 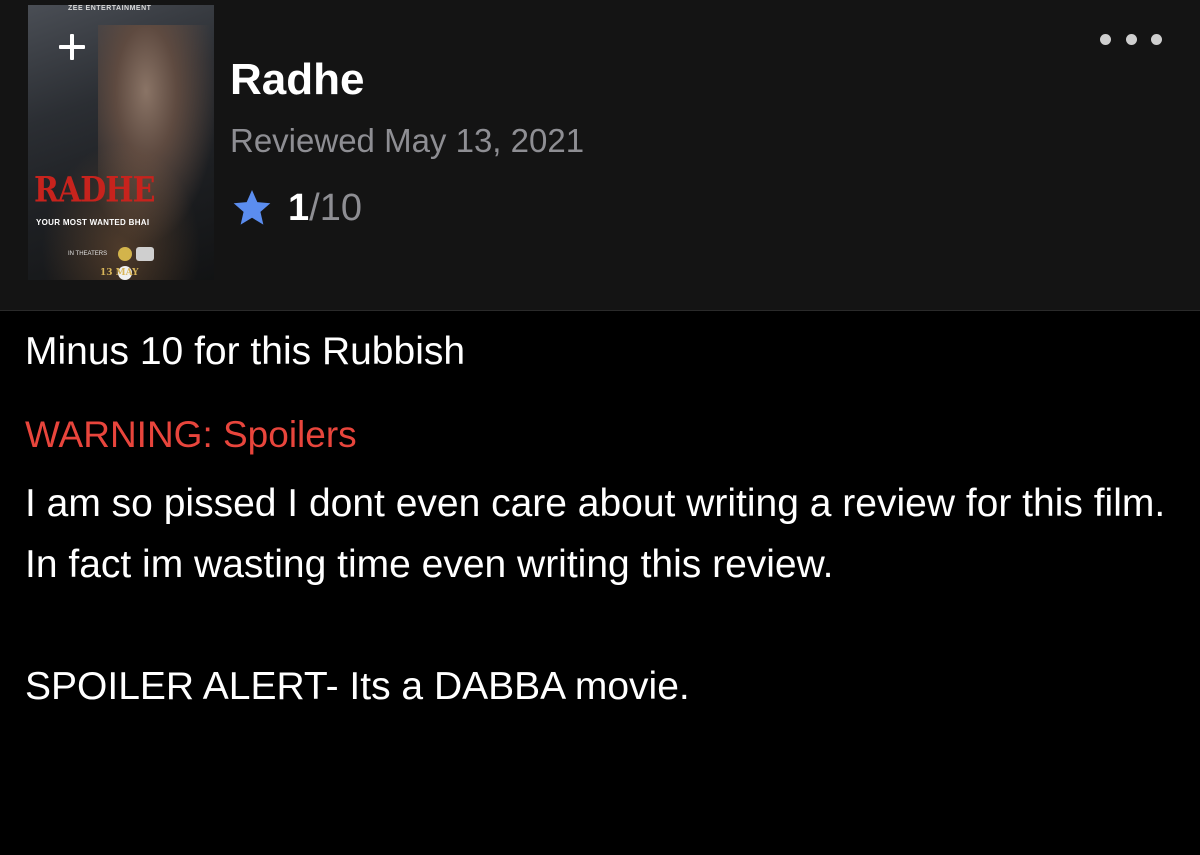 What do you see at coordinates (357, 686) in the screenshot?
I see `review-paragraph: SPOILER ALERT- Its a DABBA movie.` at bounding box center [357, 686].